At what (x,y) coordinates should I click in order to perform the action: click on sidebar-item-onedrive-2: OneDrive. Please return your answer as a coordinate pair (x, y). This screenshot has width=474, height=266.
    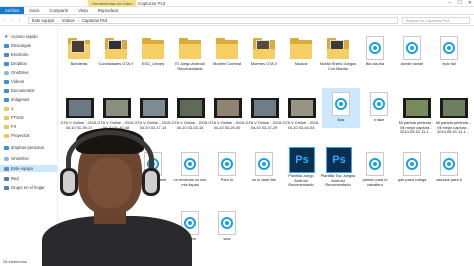
    Looking at the image, I should click on (16, 158).